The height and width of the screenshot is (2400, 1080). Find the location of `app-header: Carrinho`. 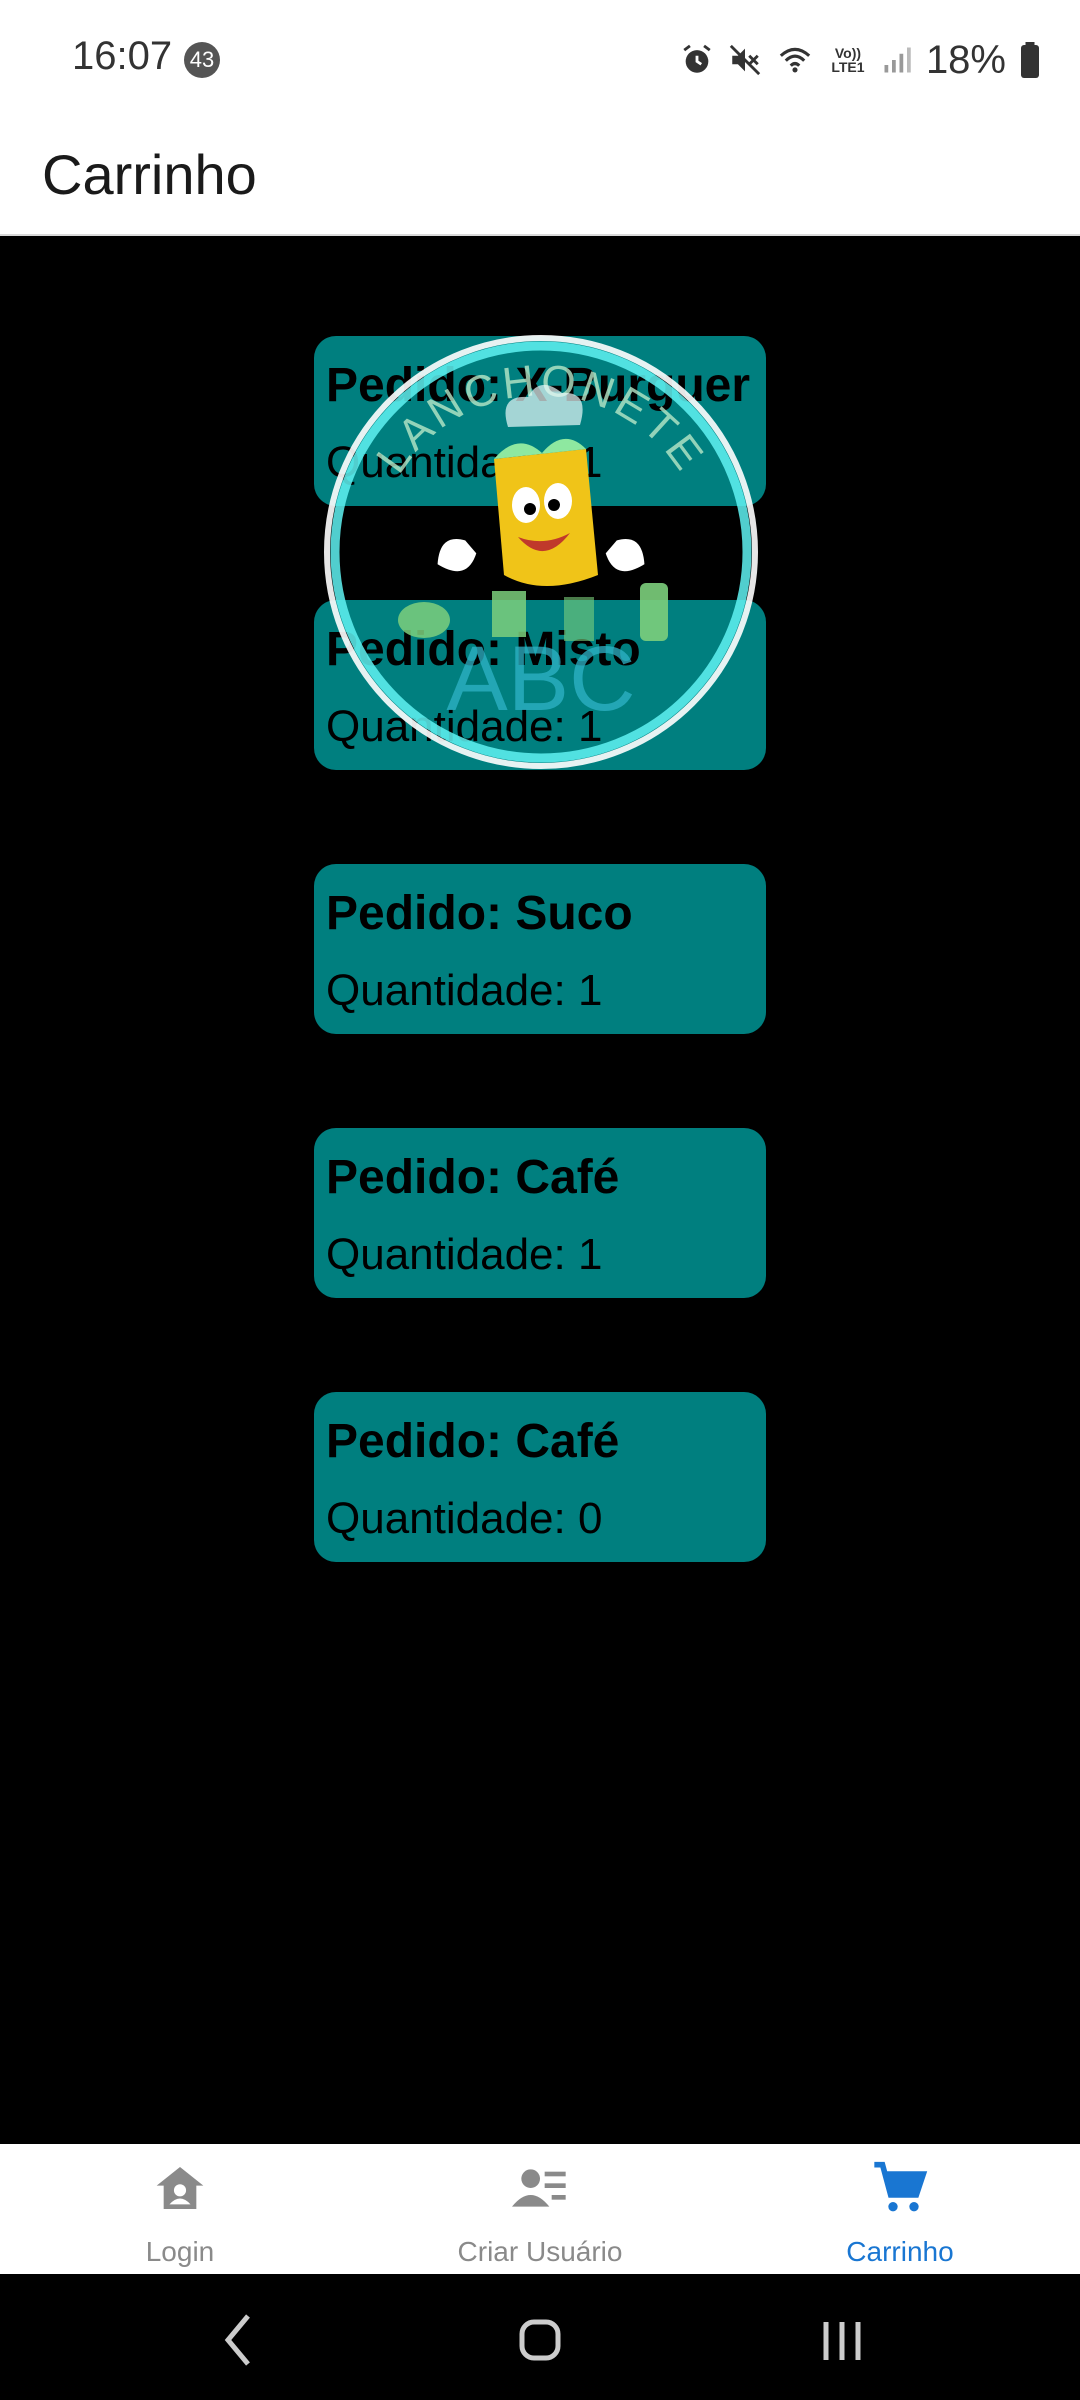

app-header: Carrinho is located at coordinates (540, 177).